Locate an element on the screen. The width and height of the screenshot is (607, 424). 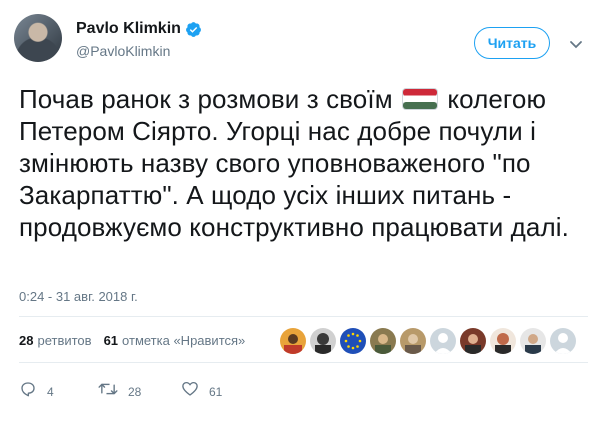
retweet-button: 28 is located at coordinates (139, 391).